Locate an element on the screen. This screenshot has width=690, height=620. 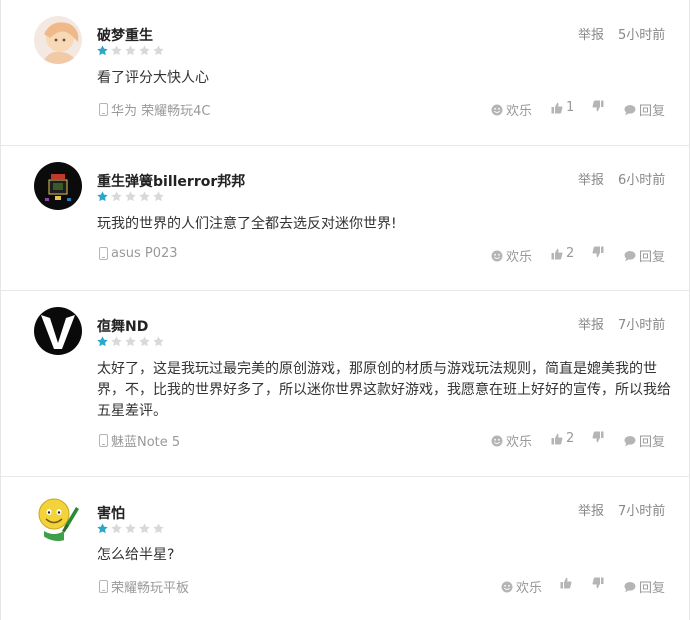
review-text: 看了评分大快人心 is located at coordinates (153, 78).